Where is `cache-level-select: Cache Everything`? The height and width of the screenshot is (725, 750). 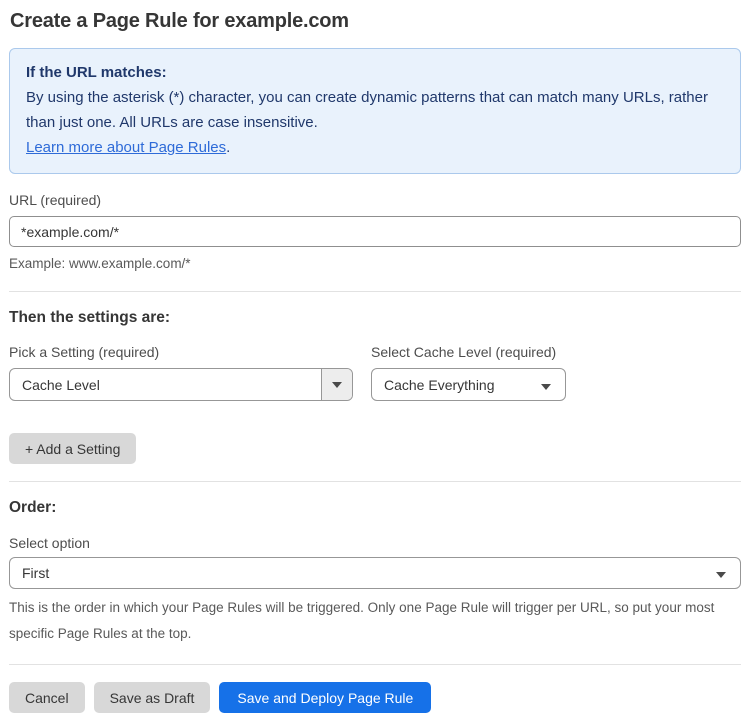 cache-level-select: Cache Everything is located at coordinates (468, 384).